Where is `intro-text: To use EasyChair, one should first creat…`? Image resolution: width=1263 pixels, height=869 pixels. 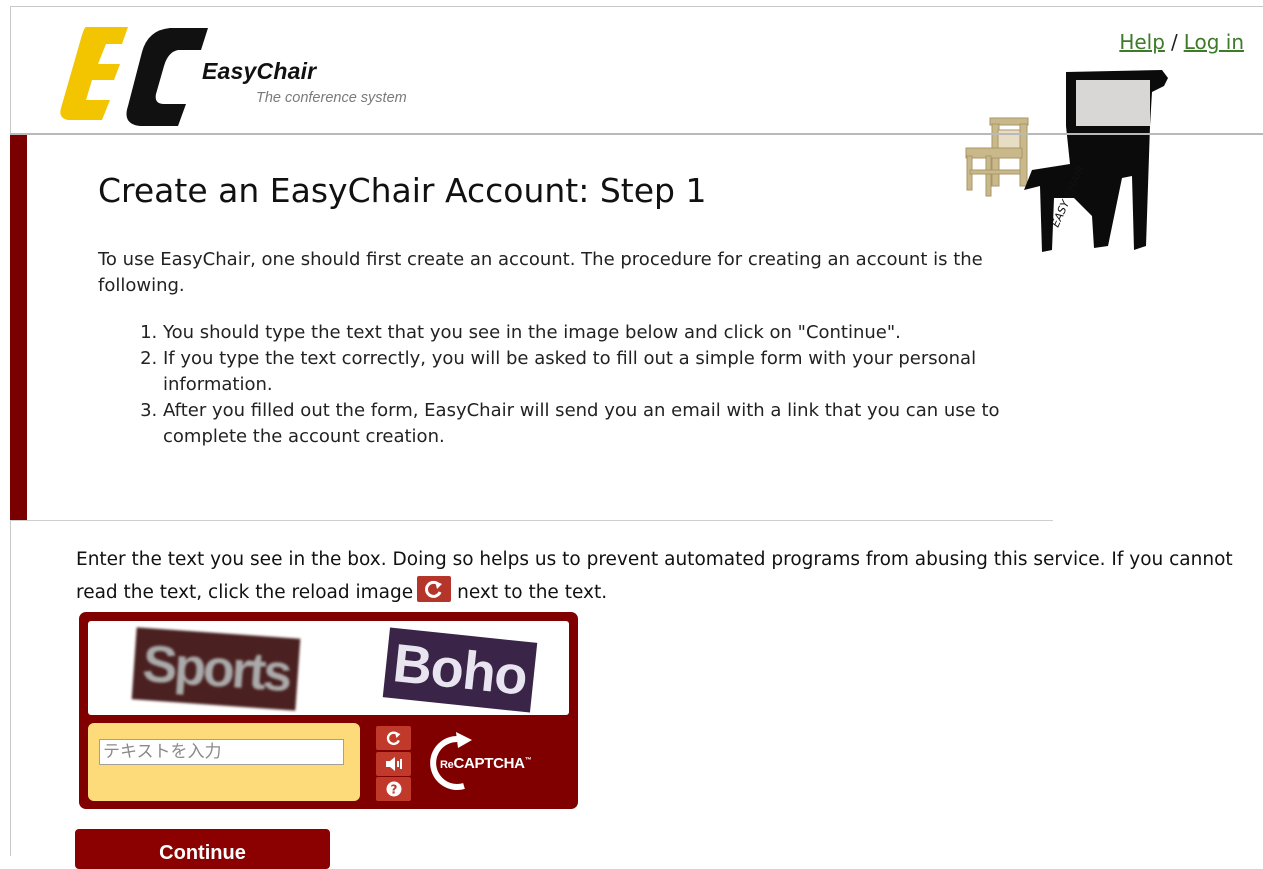 intro-text: To use EasyChair, one should first creat… is located at coordinates (540, 272).